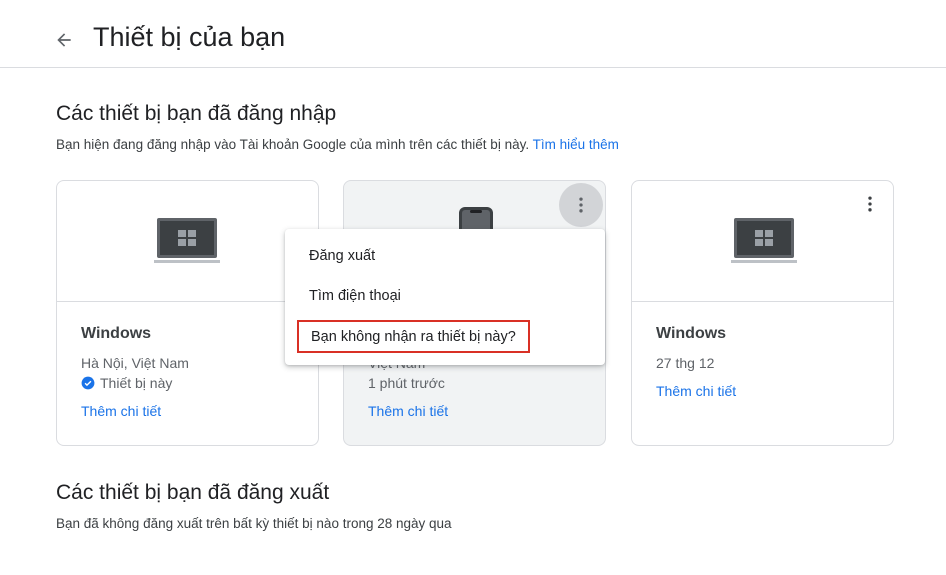  I want to click on signed-in-section-title: Các thiết bị bạn đã đăng nhập, so click(196, 113).